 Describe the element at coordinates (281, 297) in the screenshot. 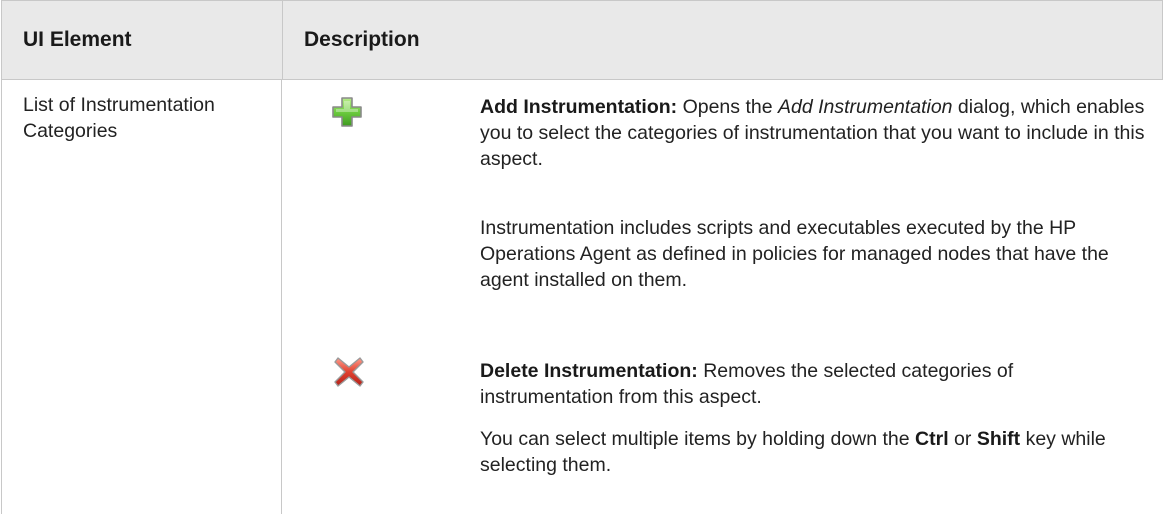

I see `column-divider` at that location.